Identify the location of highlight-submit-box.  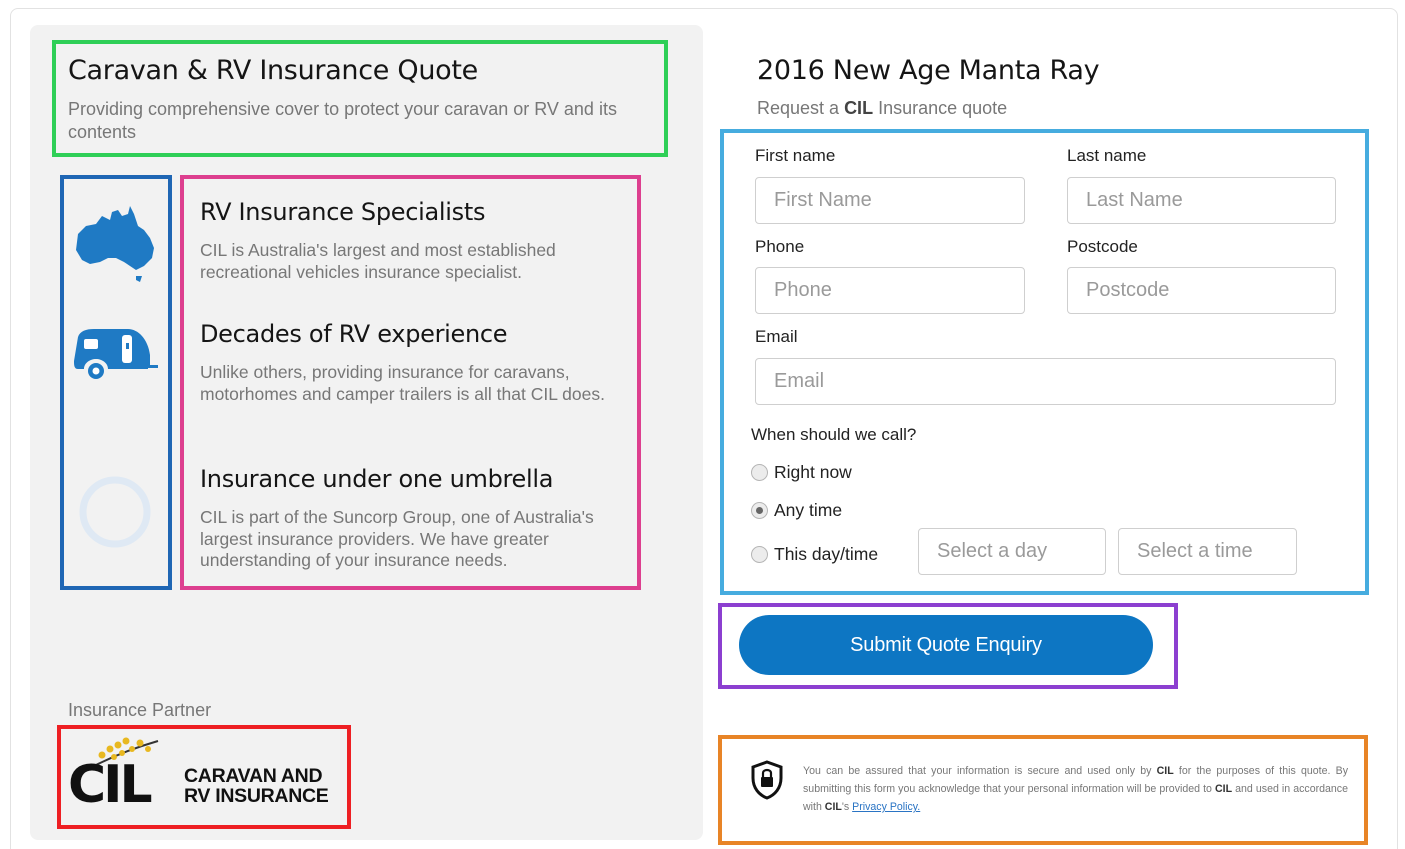
(948, 646).